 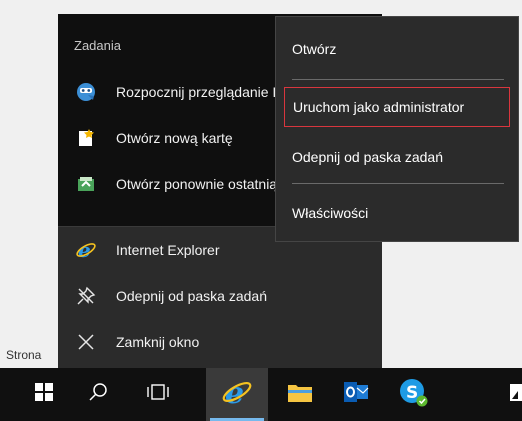 I want to click on menu-item-label: Otwórz, so click(x=314, y=49).